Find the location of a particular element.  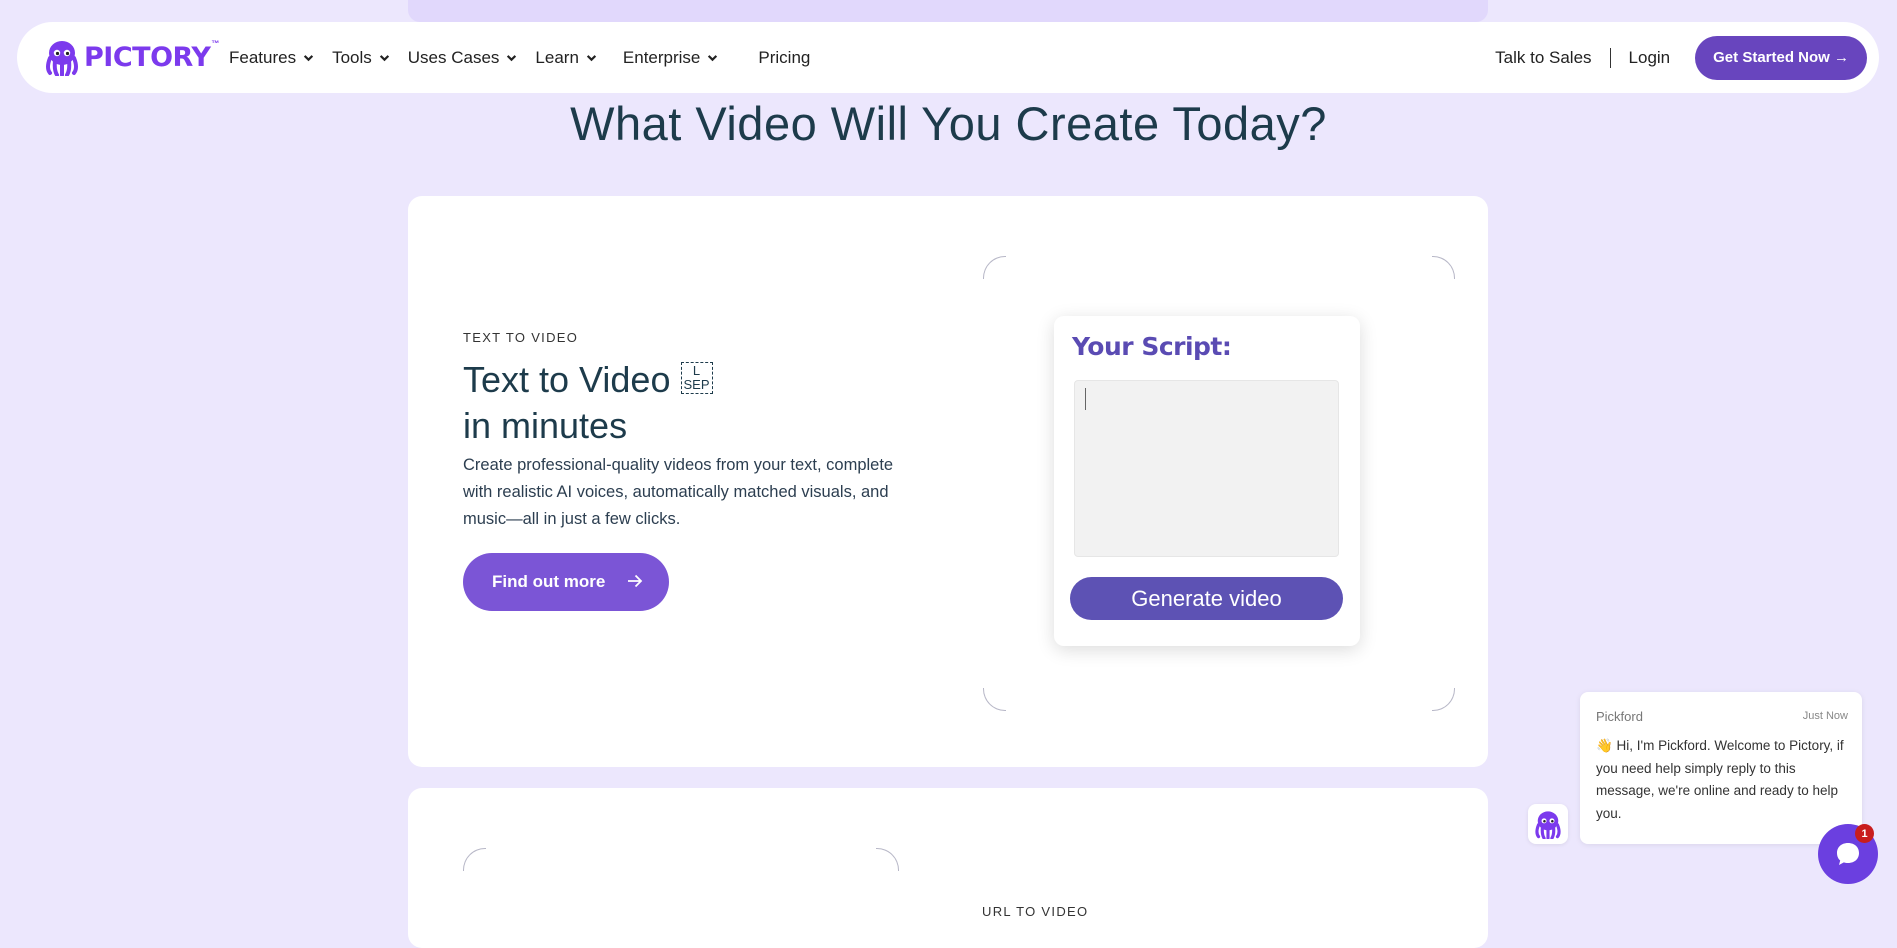

chat-timestamp: Just Now is located at coordinates (1825, 716).